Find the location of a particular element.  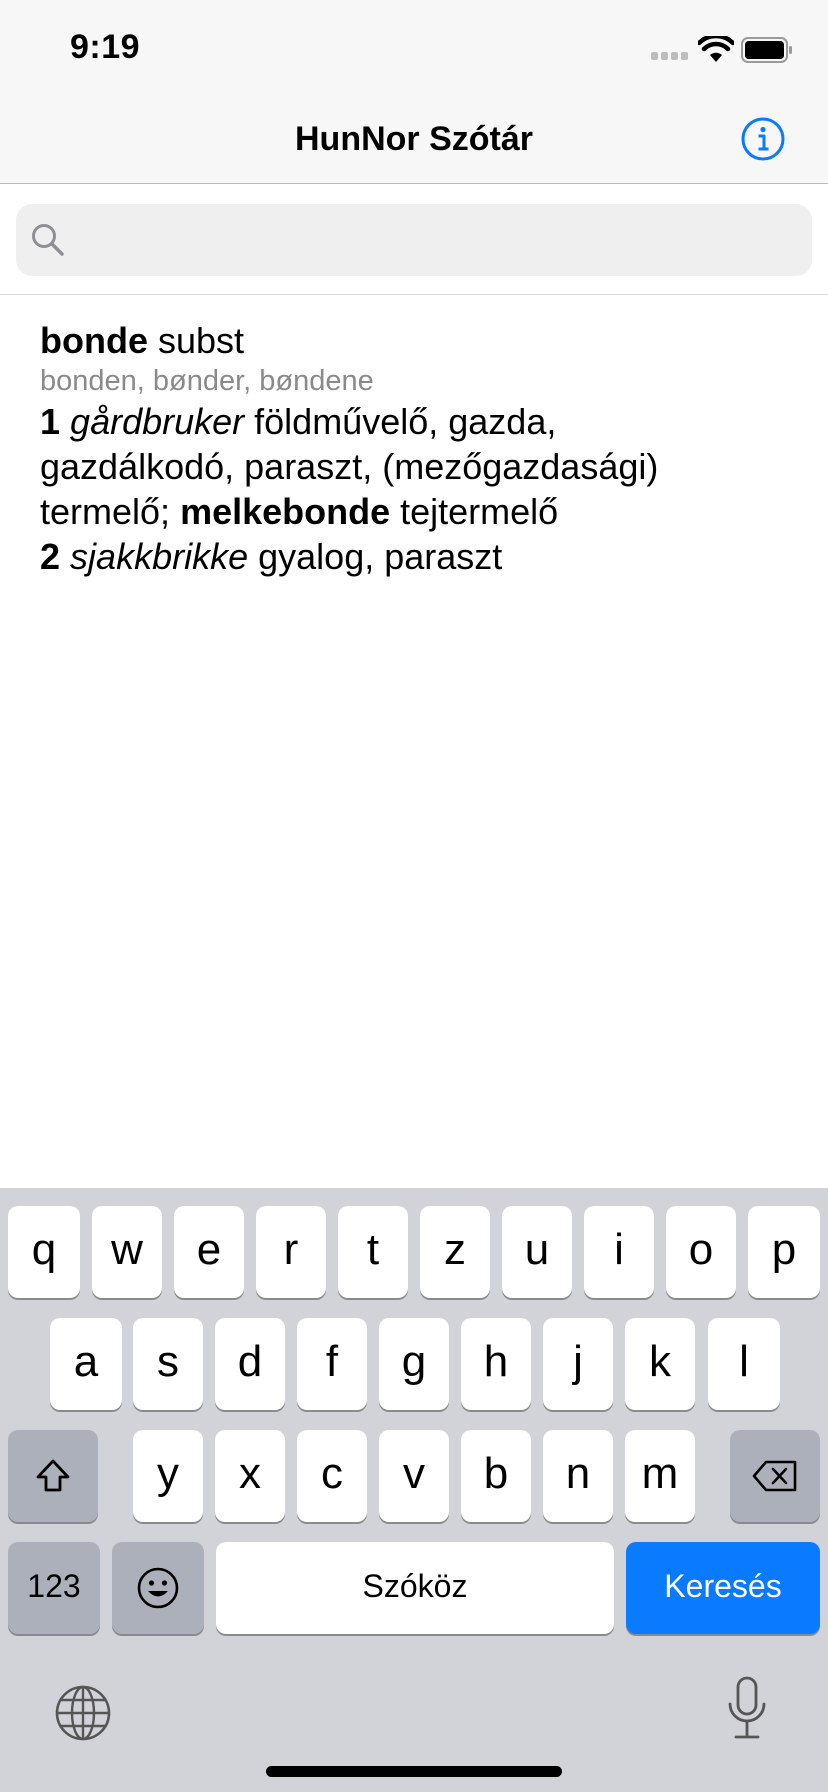

search-field is located at coordinates (414, 240).